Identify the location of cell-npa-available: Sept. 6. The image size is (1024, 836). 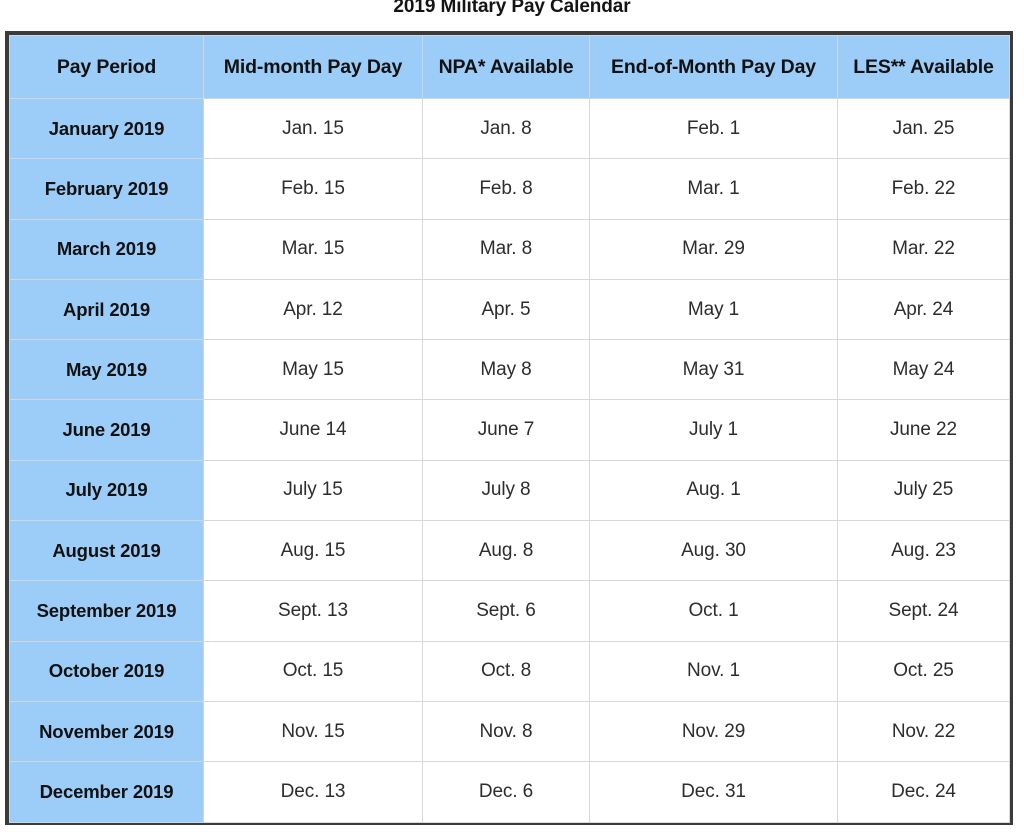
(506, 611).